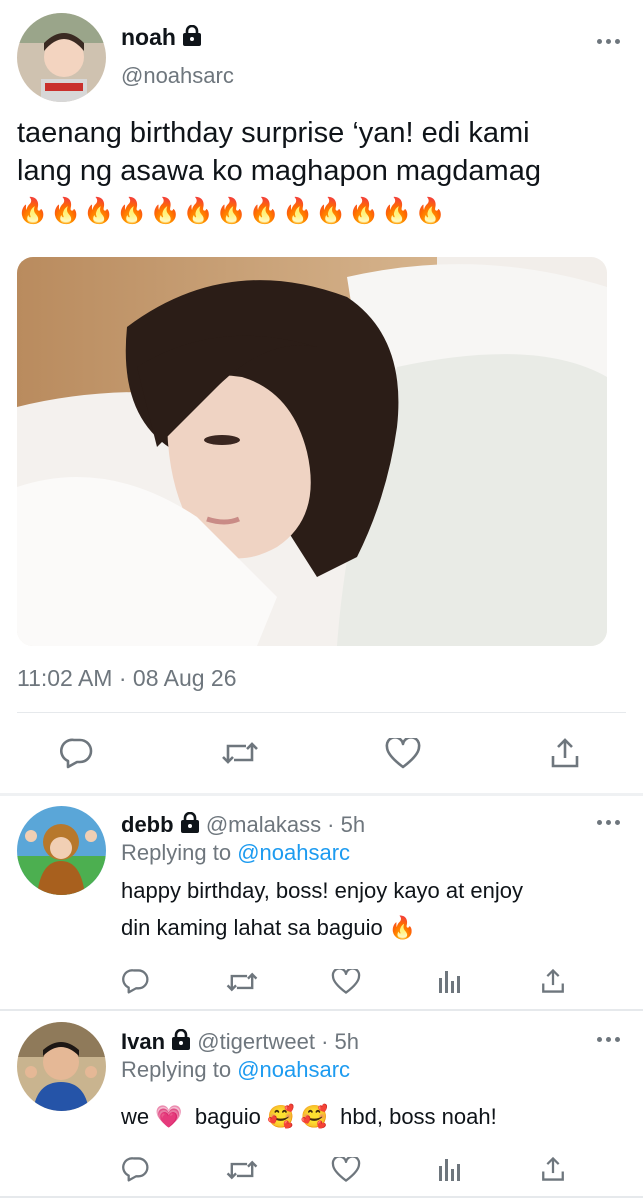  Describe the element at coordinates (279, 171) in the screenshot. I see `tweet-text-line-2: lang ng asawa ko maghapon magdamag` at that location.